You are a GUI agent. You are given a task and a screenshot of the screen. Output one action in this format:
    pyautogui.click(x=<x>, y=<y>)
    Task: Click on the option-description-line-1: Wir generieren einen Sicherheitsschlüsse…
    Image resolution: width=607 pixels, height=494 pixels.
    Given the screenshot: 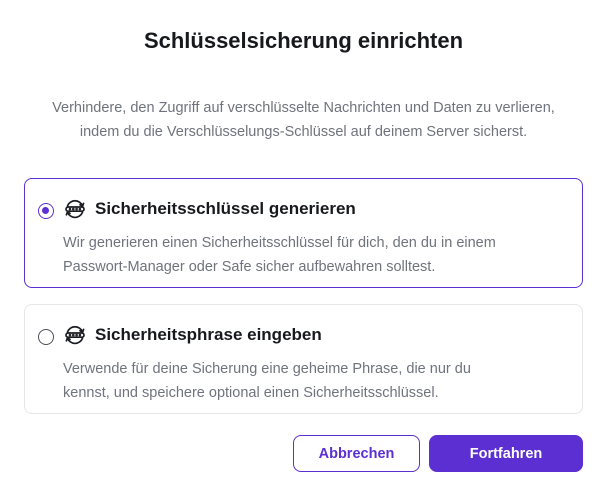 What is the action you would take?
    pyautogui.click(x=279, y=243)
    